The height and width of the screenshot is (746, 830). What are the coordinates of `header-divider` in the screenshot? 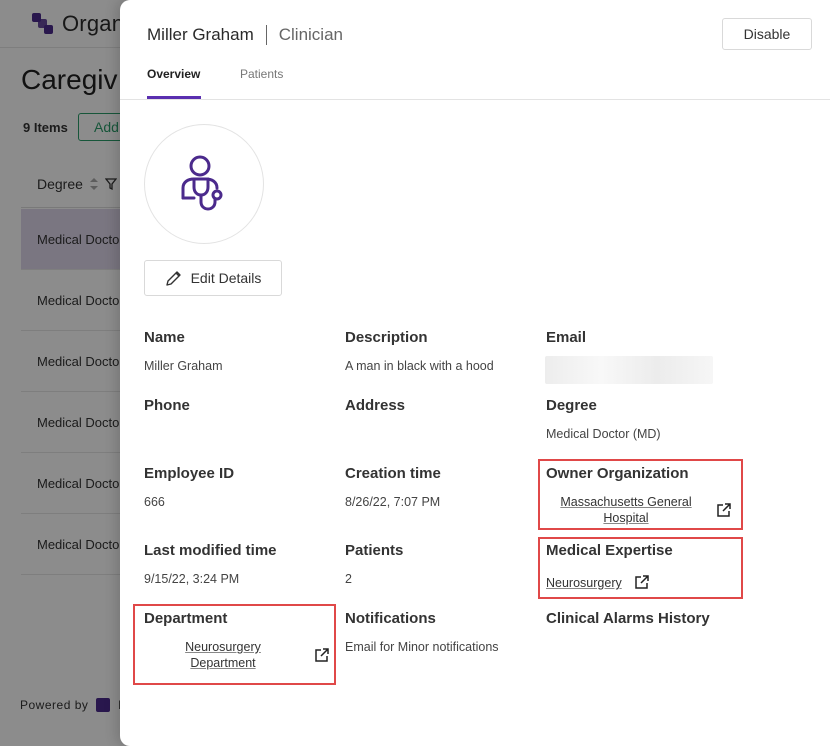 It's located at (266, 35).